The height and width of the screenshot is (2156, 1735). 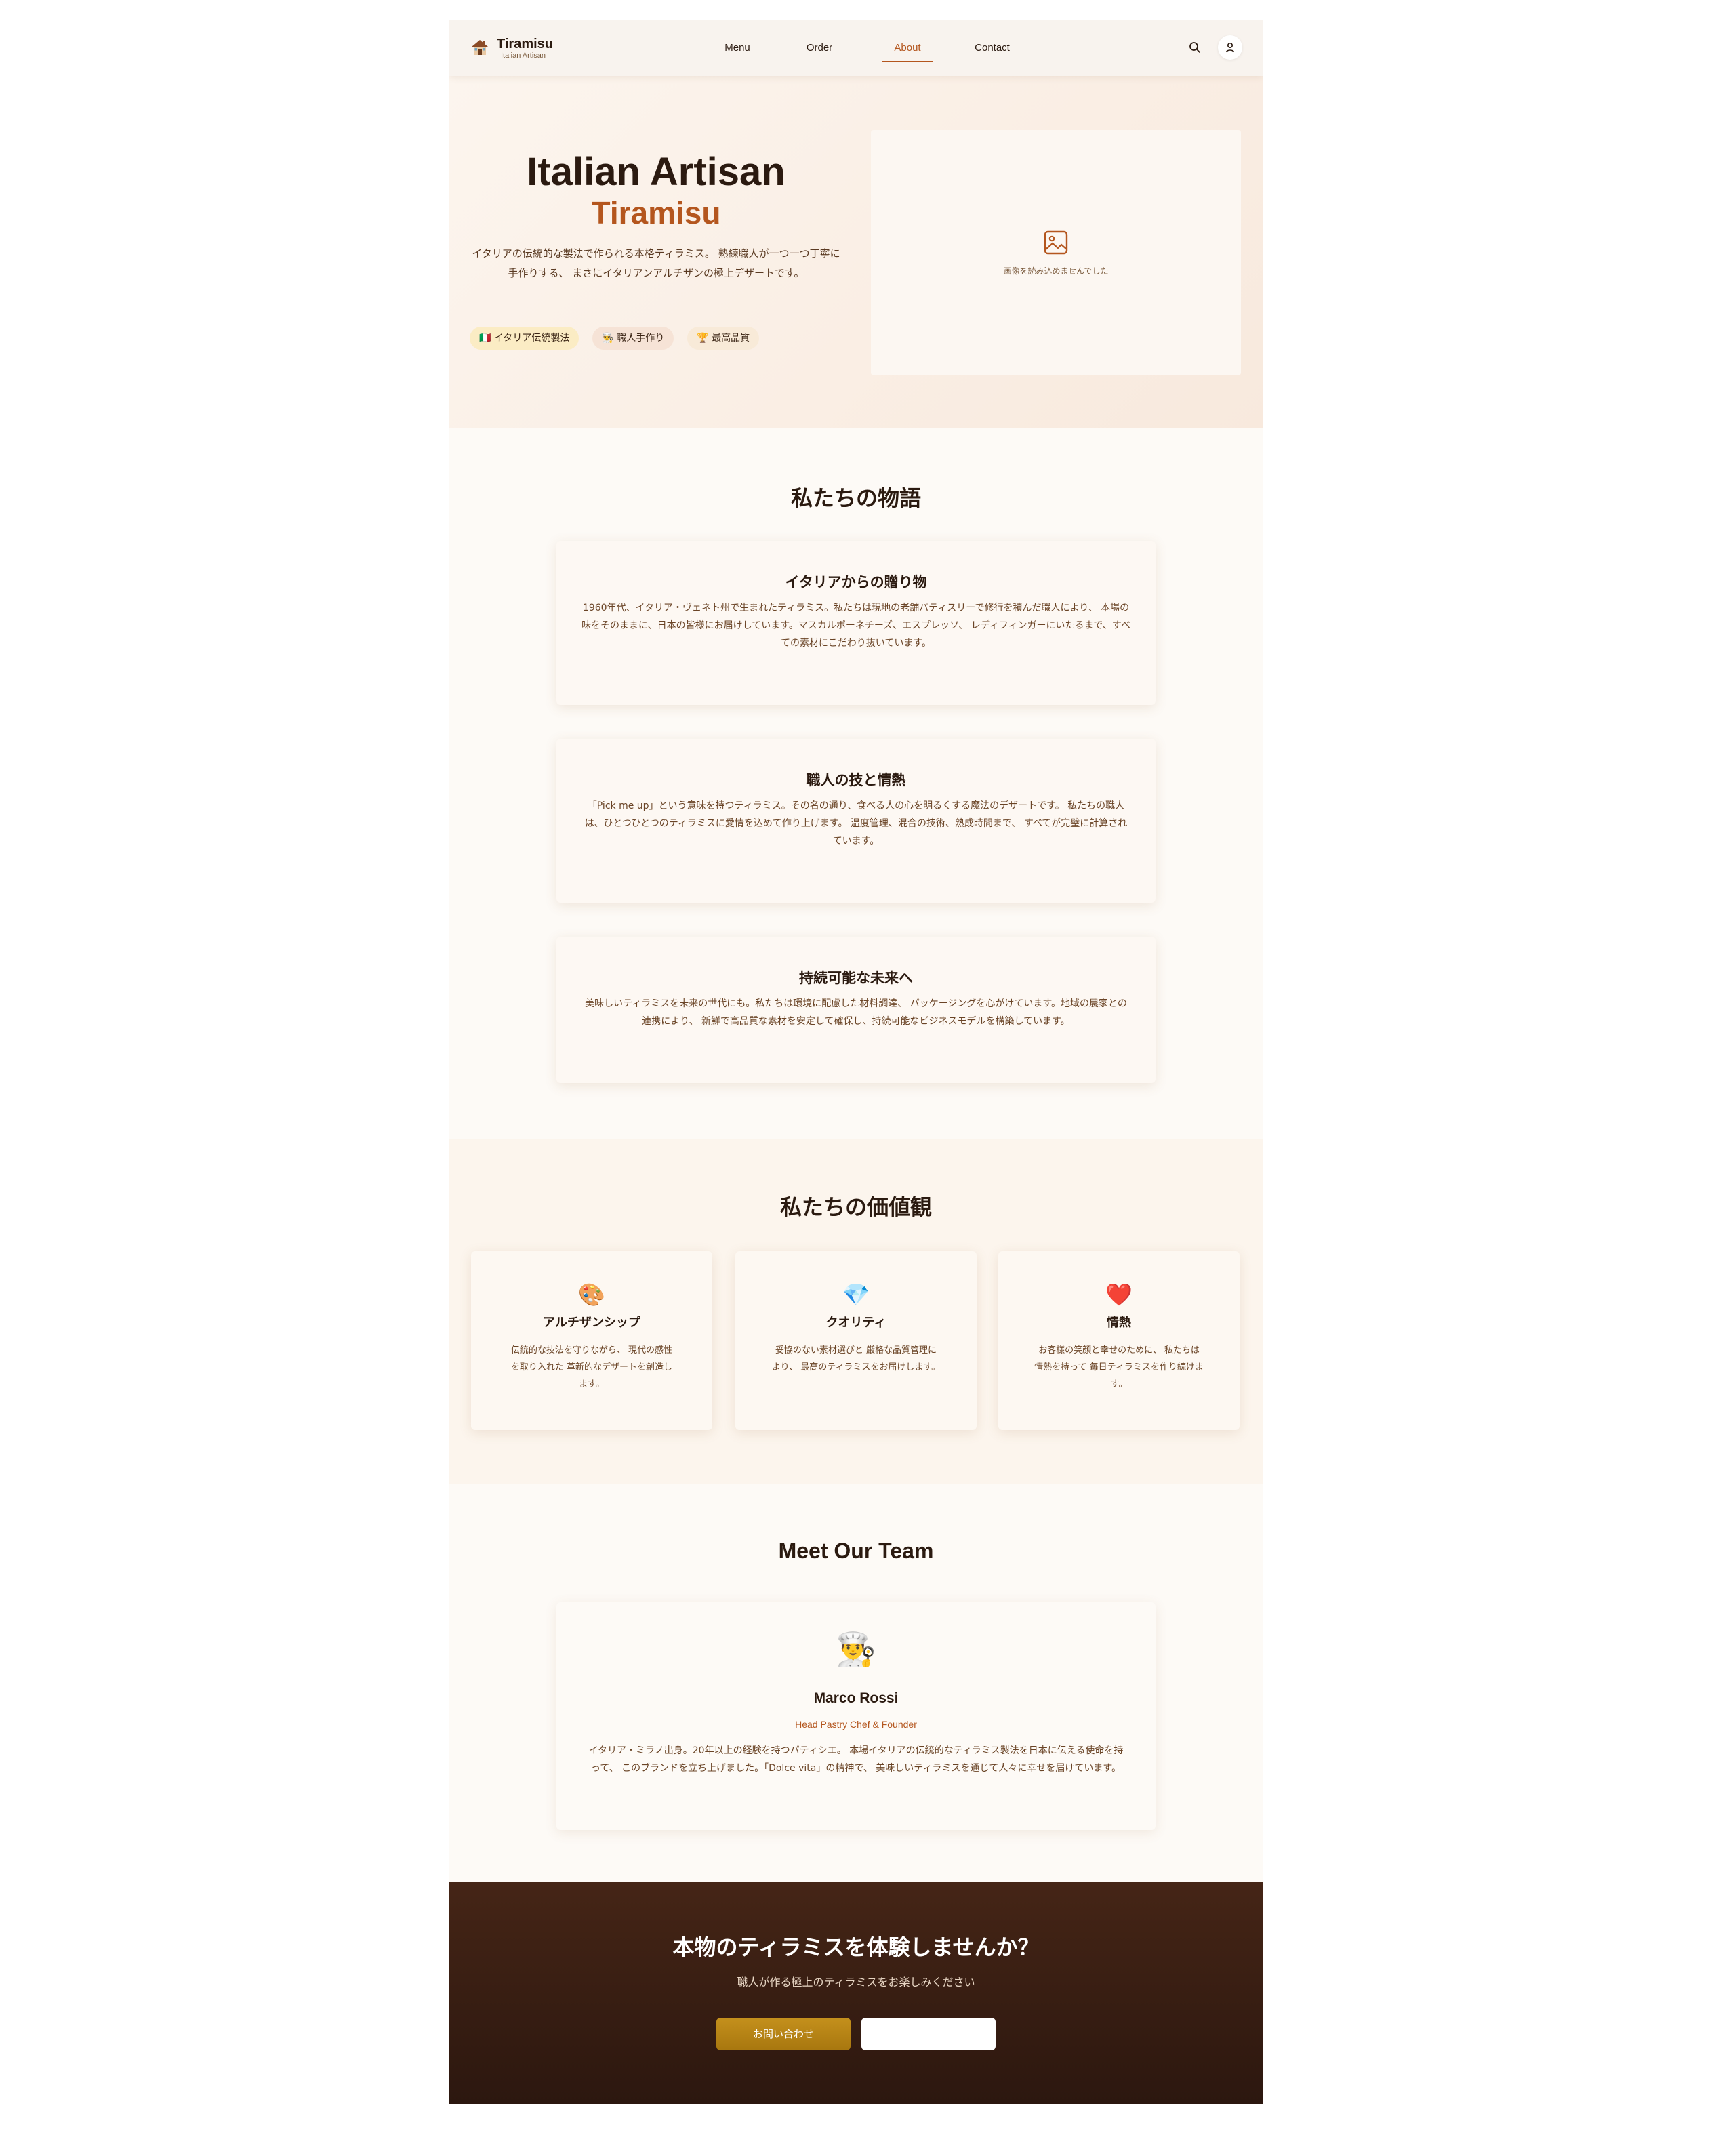 I want to click on value-title: 情熱, so click(x=1119, y=1323).